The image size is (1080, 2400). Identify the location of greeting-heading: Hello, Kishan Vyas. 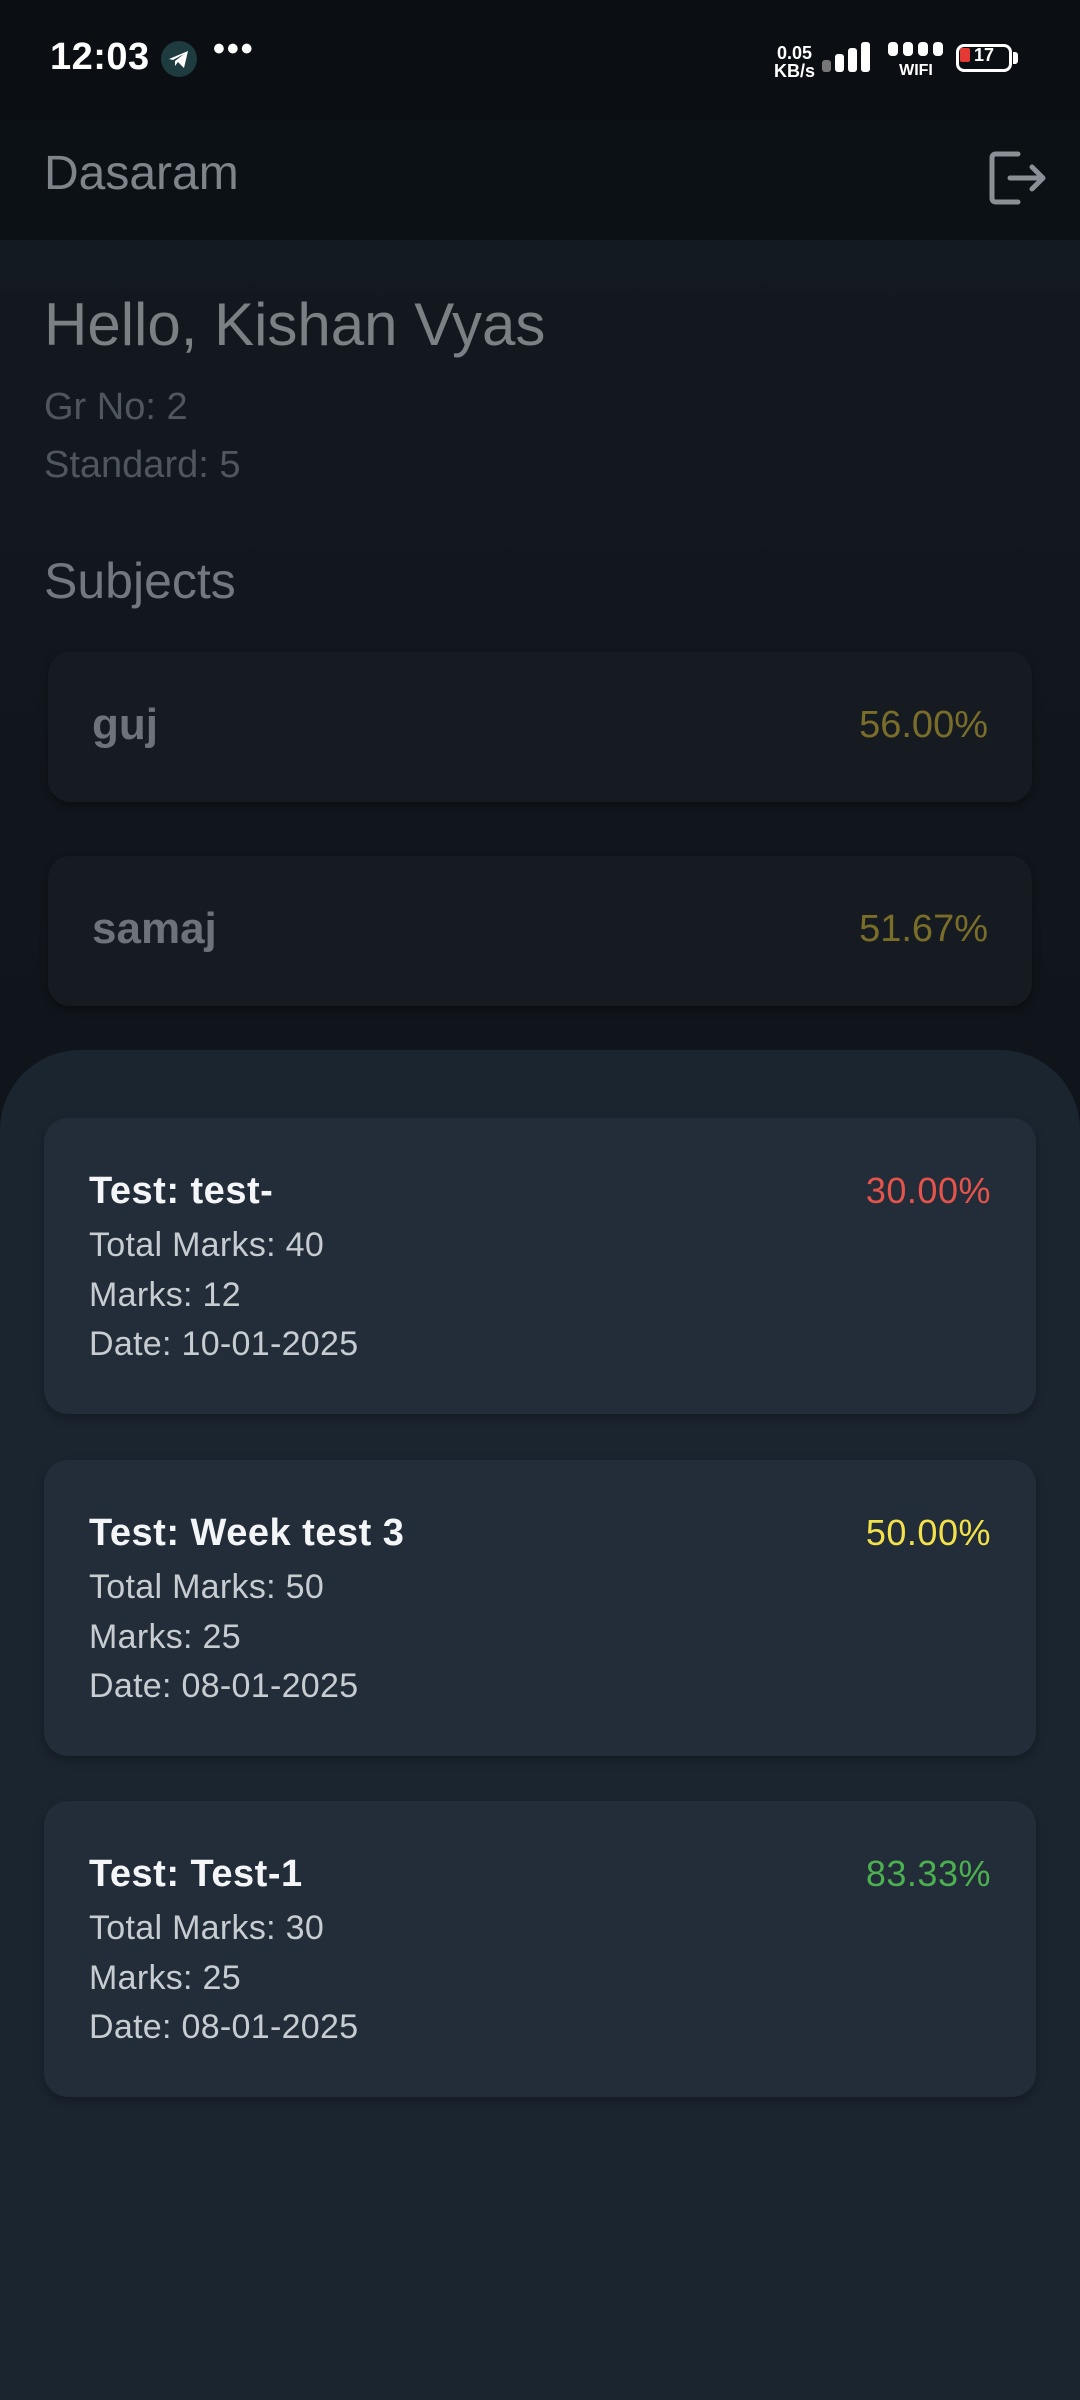
(295, 324).